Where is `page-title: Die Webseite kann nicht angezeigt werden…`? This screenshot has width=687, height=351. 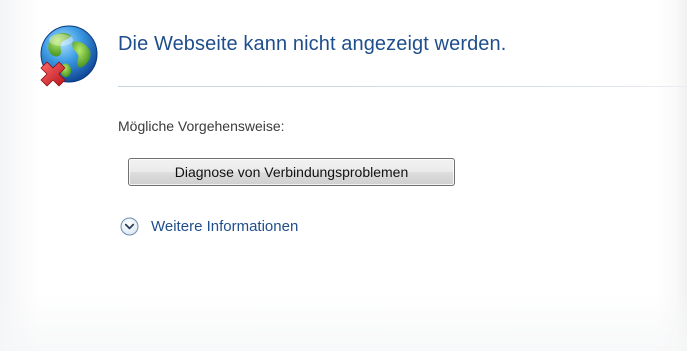 page-title: Die Webseite kann nicht angezeigt werden… is located at coordinates (312, 44).